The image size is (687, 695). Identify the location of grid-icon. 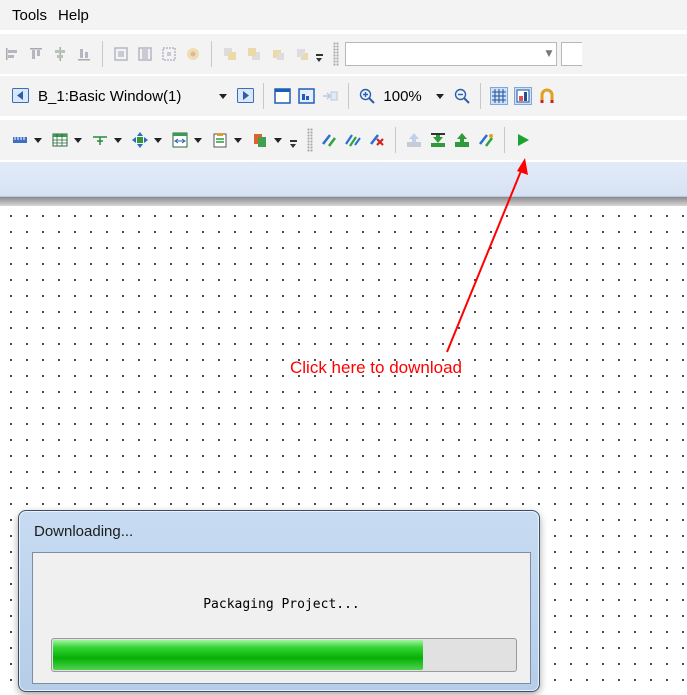
(498, 96).